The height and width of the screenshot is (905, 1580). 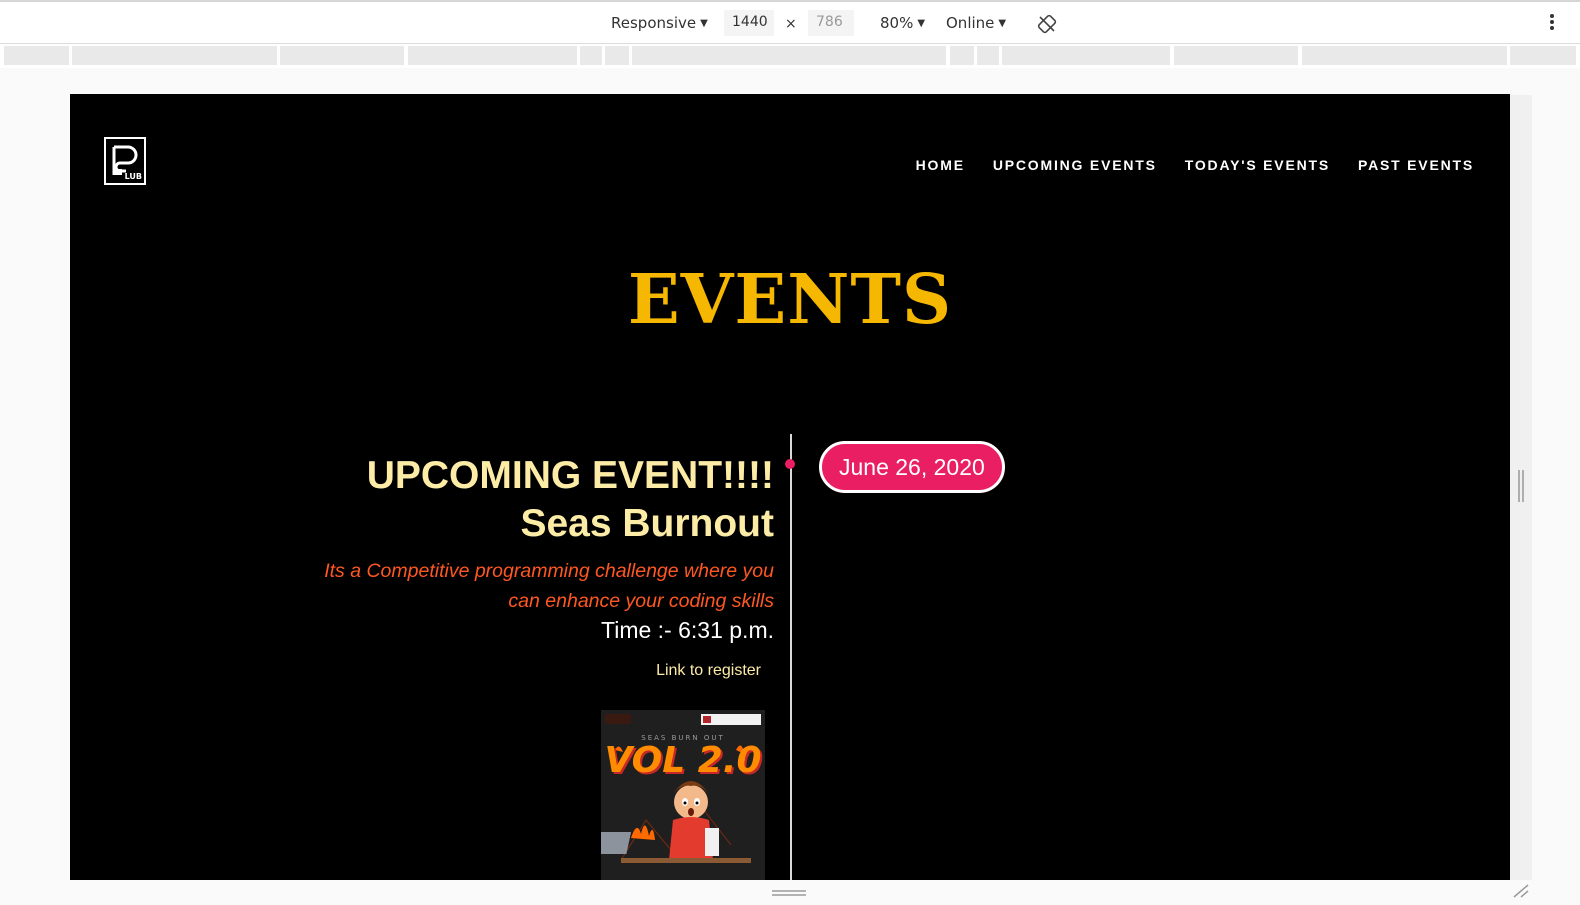 I want to click on event-poster: SEAS BURN OUT VOL 2.0, so click(x=683, y=795).